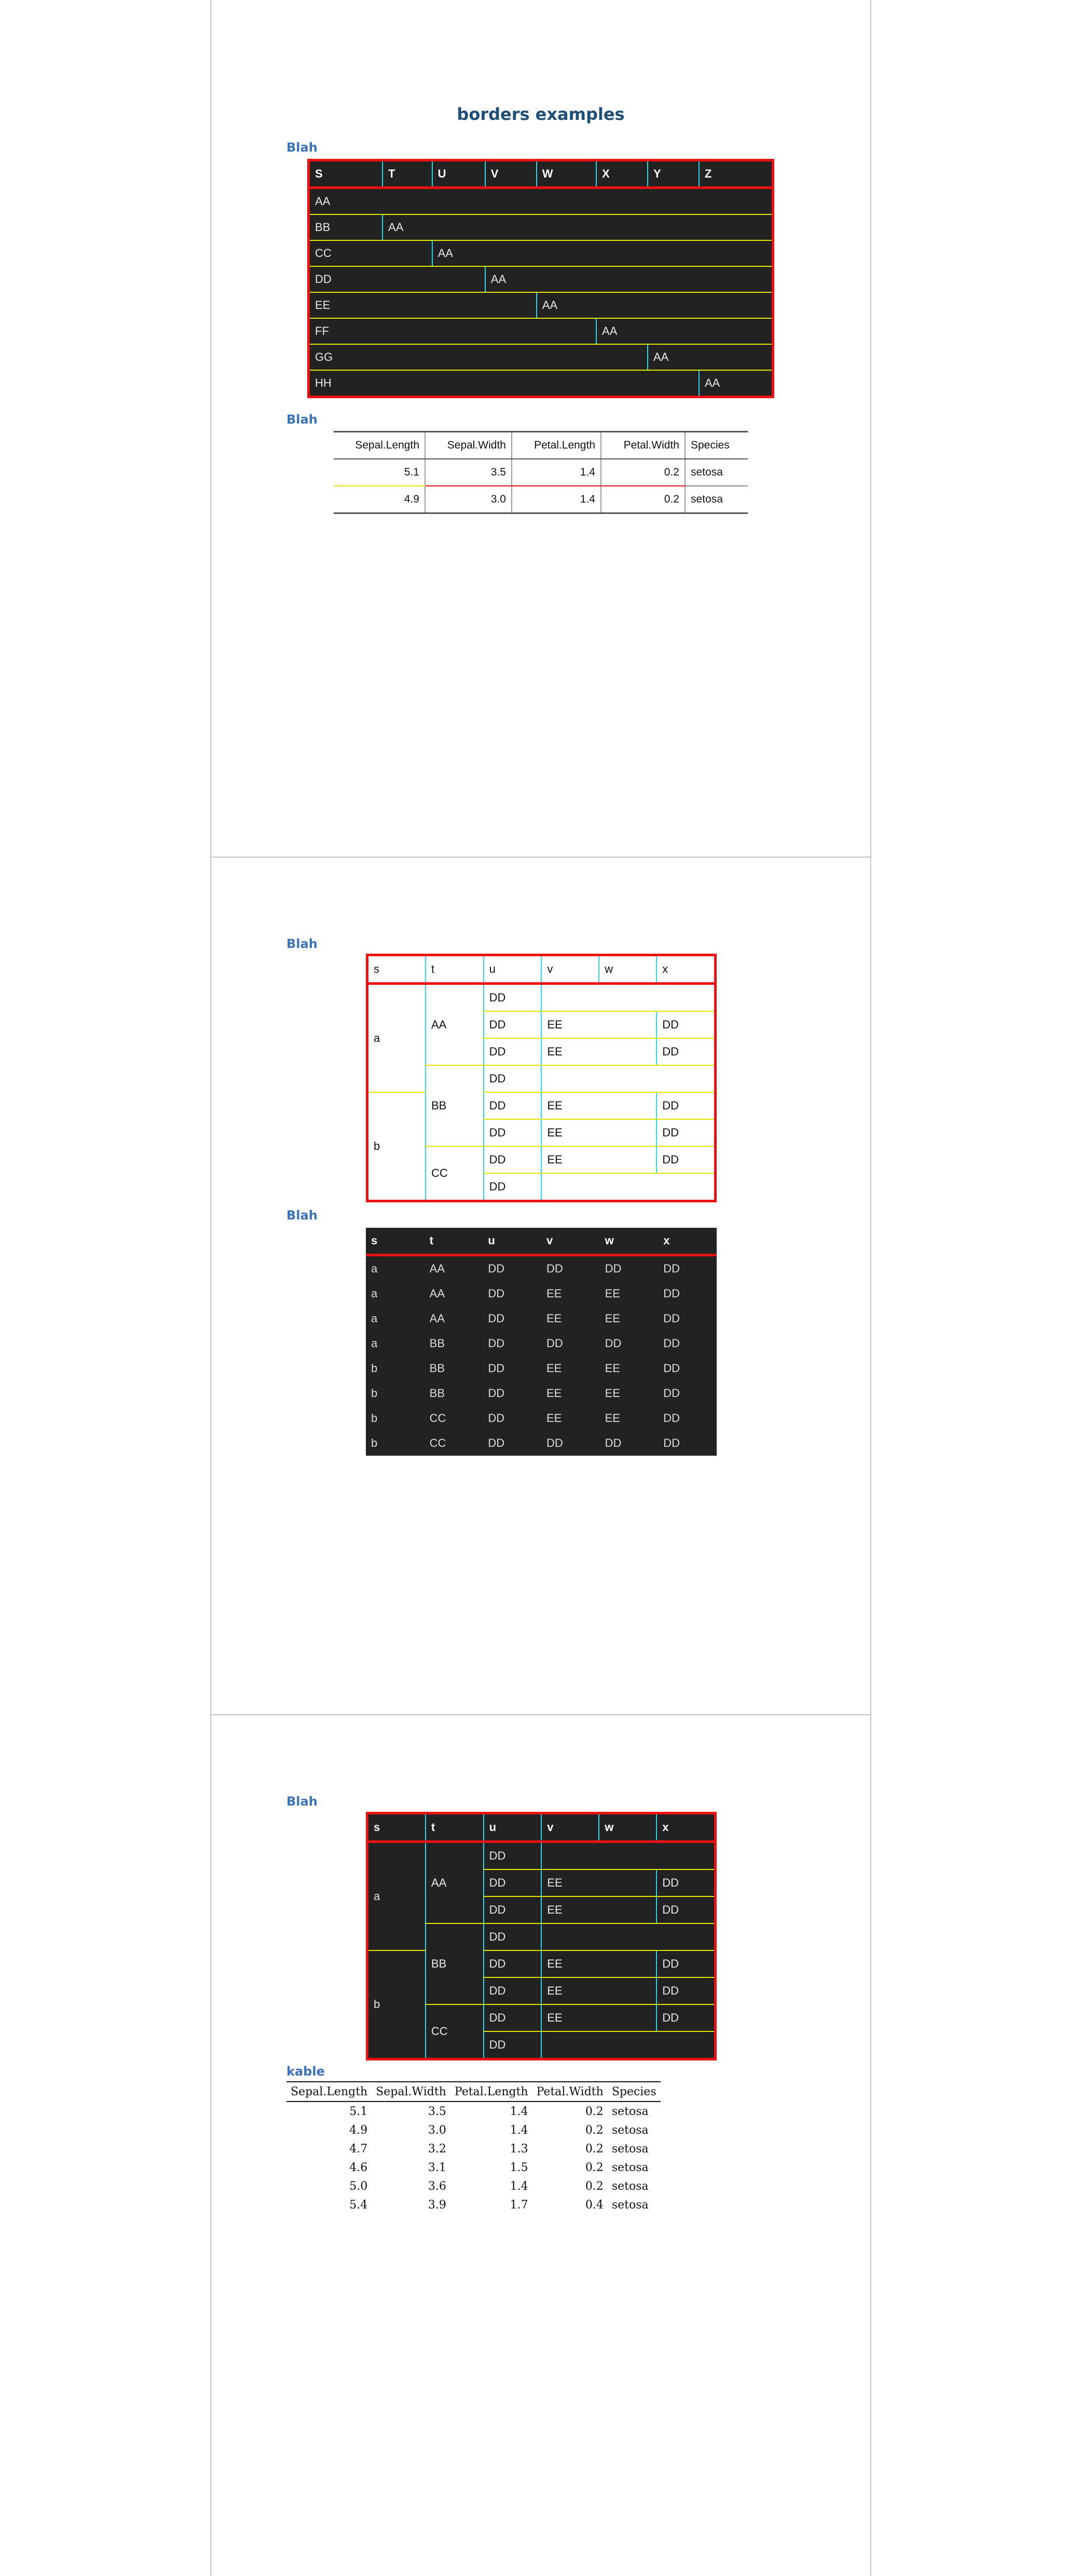  I want to click on column-header: Sepal.Length, so click(379, 445).